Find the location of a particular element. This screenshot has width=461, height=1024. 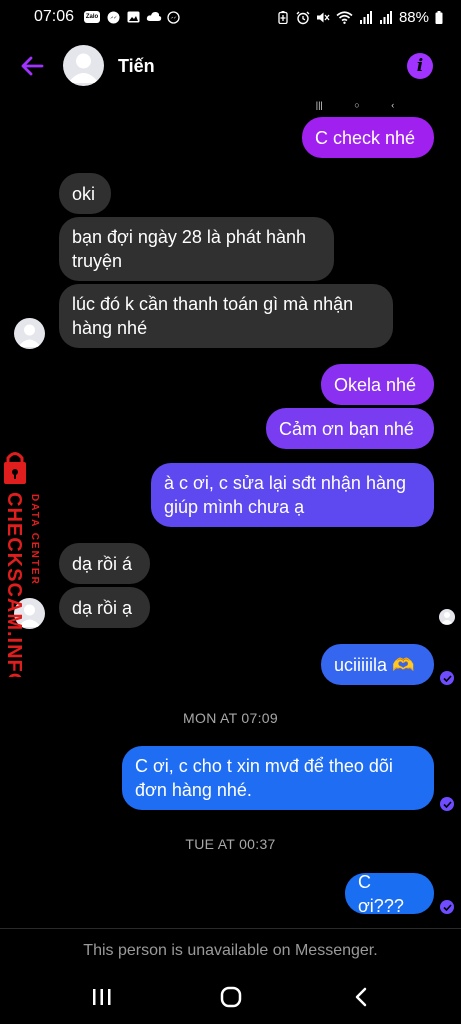

home-button is located at coordinates (231, 997).